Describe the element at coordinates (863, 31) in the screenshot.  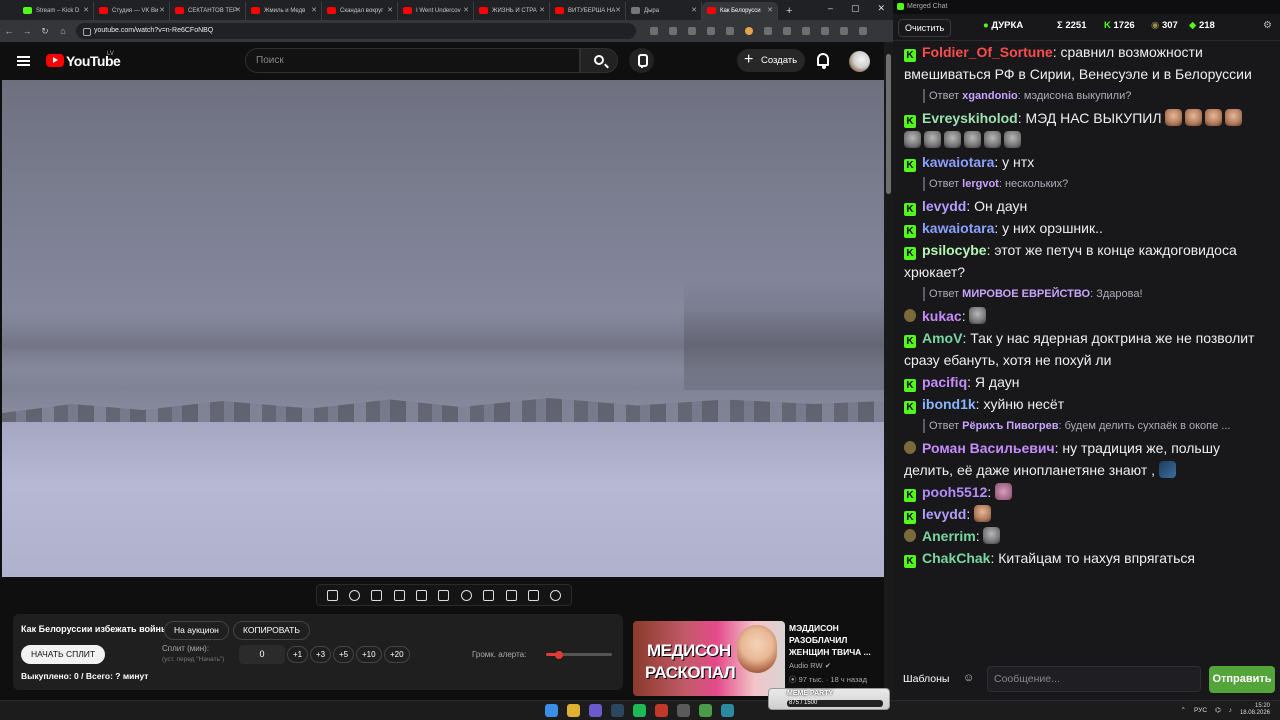
I see `menu-dots-icon` at that location.